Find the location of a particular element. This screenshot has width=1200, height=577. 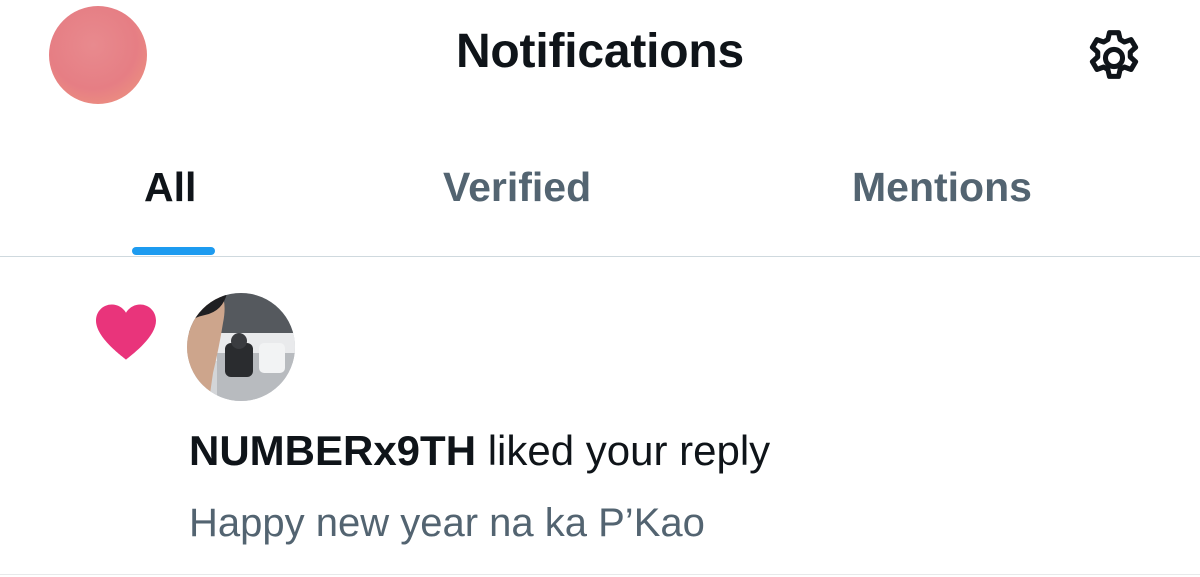

page-title: Notifications is located at coordinates (600, 51).